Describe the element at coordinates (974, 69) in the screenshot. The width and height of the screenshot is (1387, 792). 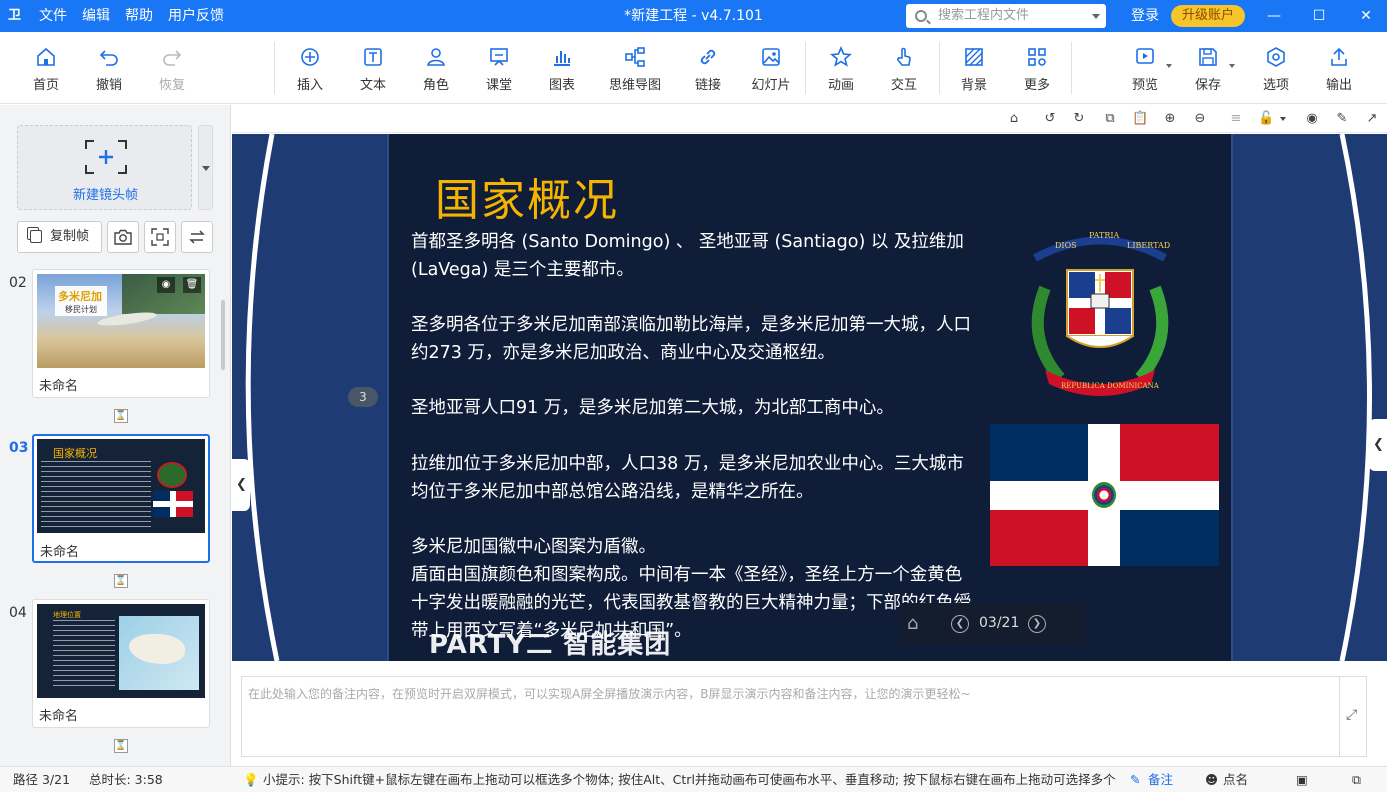
I see `background-button: 背景` at that location.